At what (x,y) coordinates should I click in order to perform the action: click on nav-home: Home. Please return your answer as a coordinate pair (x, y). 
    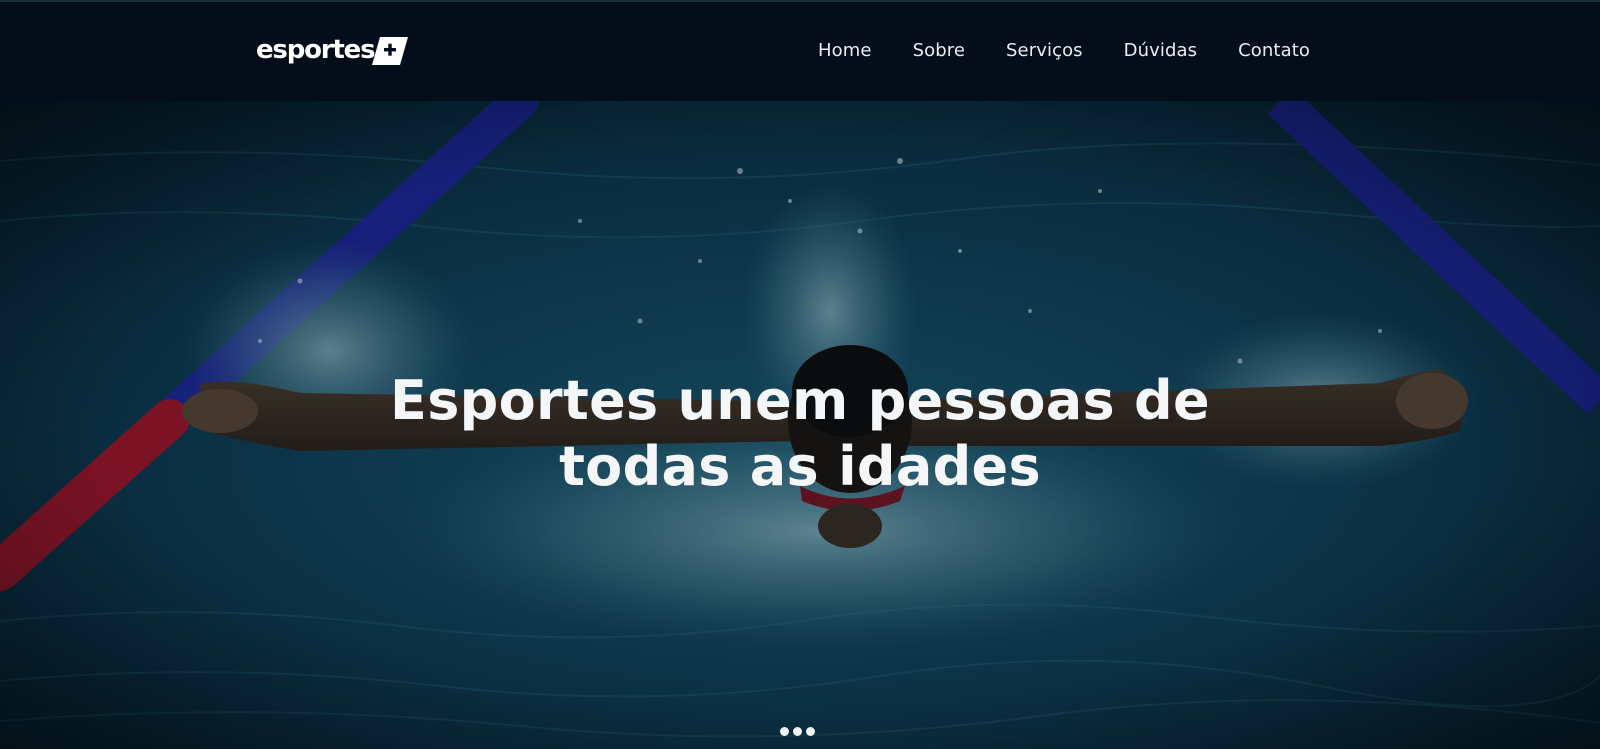
    Looking at the image, I should click on (845, 50).